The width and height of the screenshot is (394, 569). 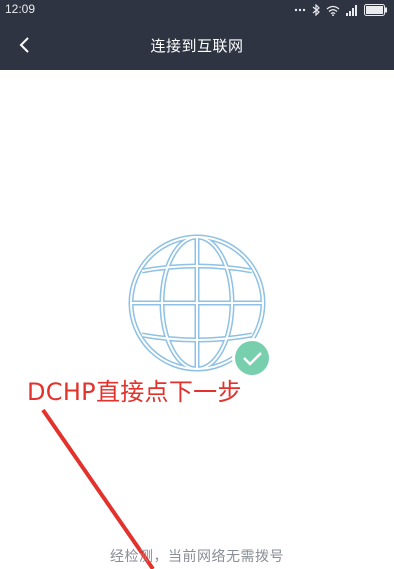 I want to click on bluetooth-icon, so click(x=316, y=10).